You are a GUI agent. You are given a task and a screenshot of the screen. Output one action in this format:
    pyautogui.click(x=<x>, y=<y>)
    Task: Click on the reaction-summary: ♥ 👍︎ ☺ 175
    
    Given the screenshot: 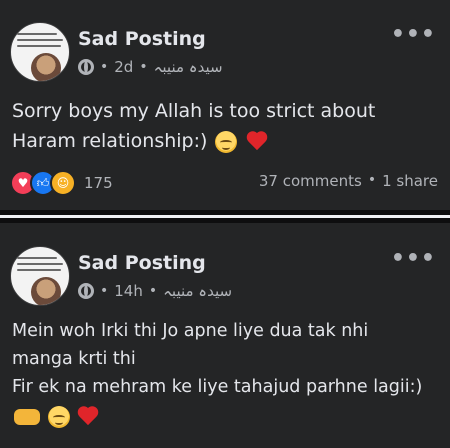 What is the action you would take?
    pyautogui.click(x=61, y=183)
    